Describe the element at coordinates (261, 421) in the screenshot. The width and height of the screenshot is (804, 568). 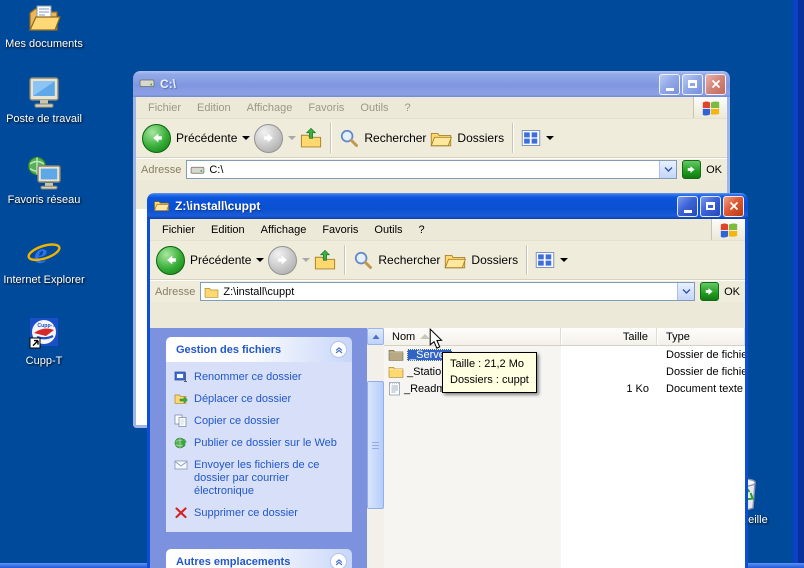
I see `task-copy-folder: Copier ce dossier` at that location.